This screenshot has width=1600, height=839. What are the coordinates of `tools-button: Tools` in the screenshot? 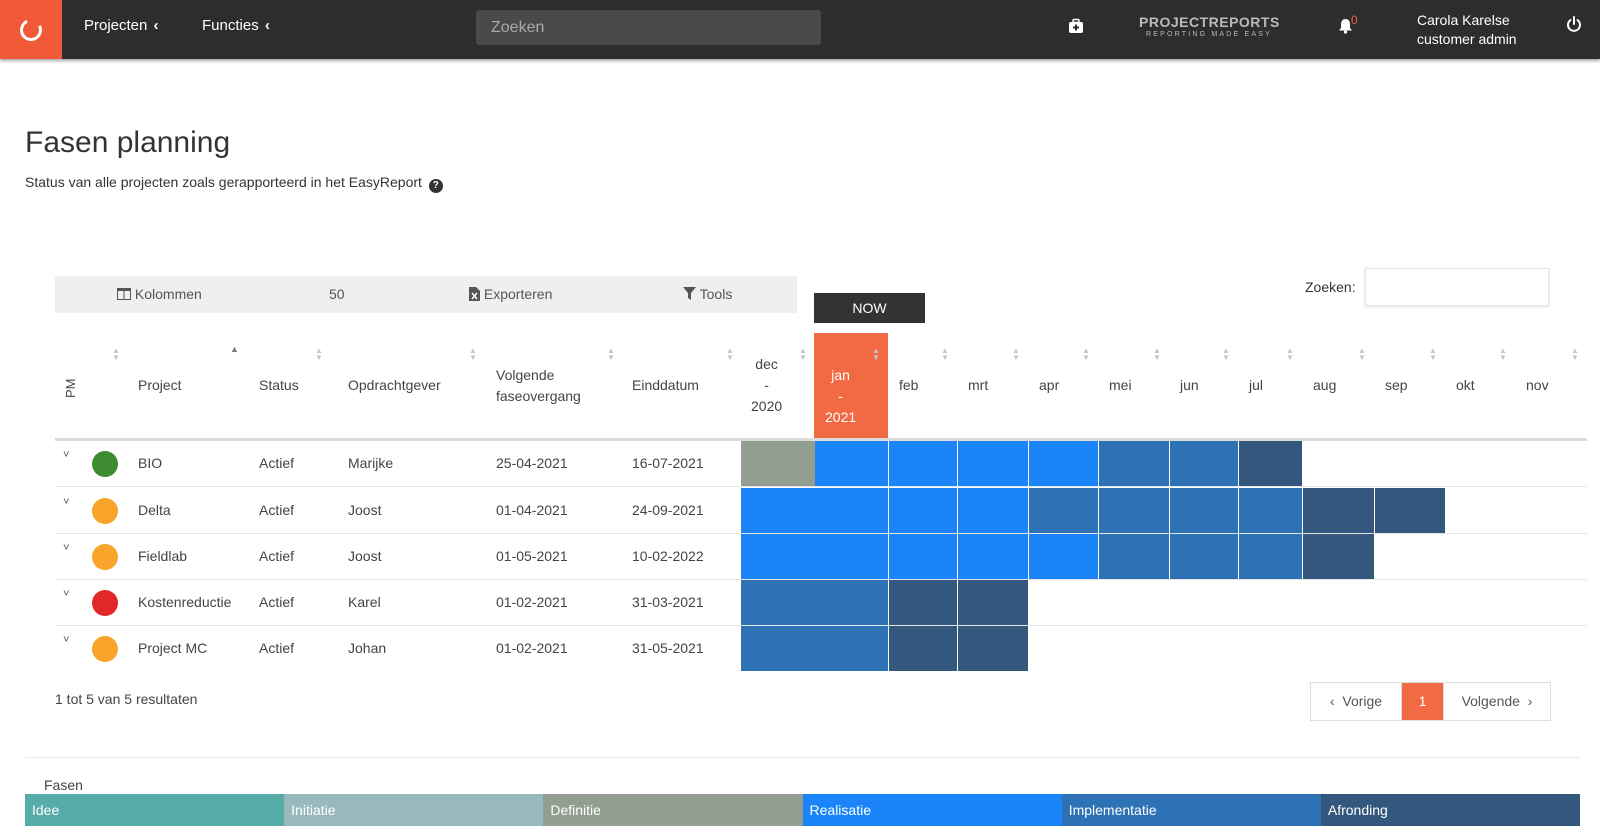 It's located at (707, 294).